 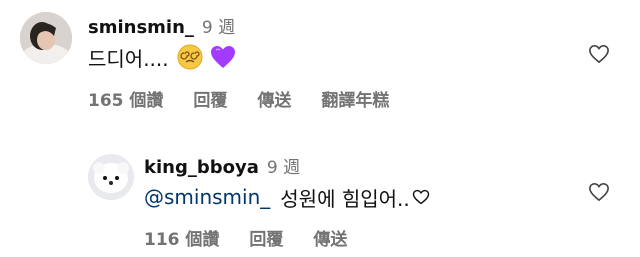 I want to click on purple-heart-emoji, so click(x=222, y=57).